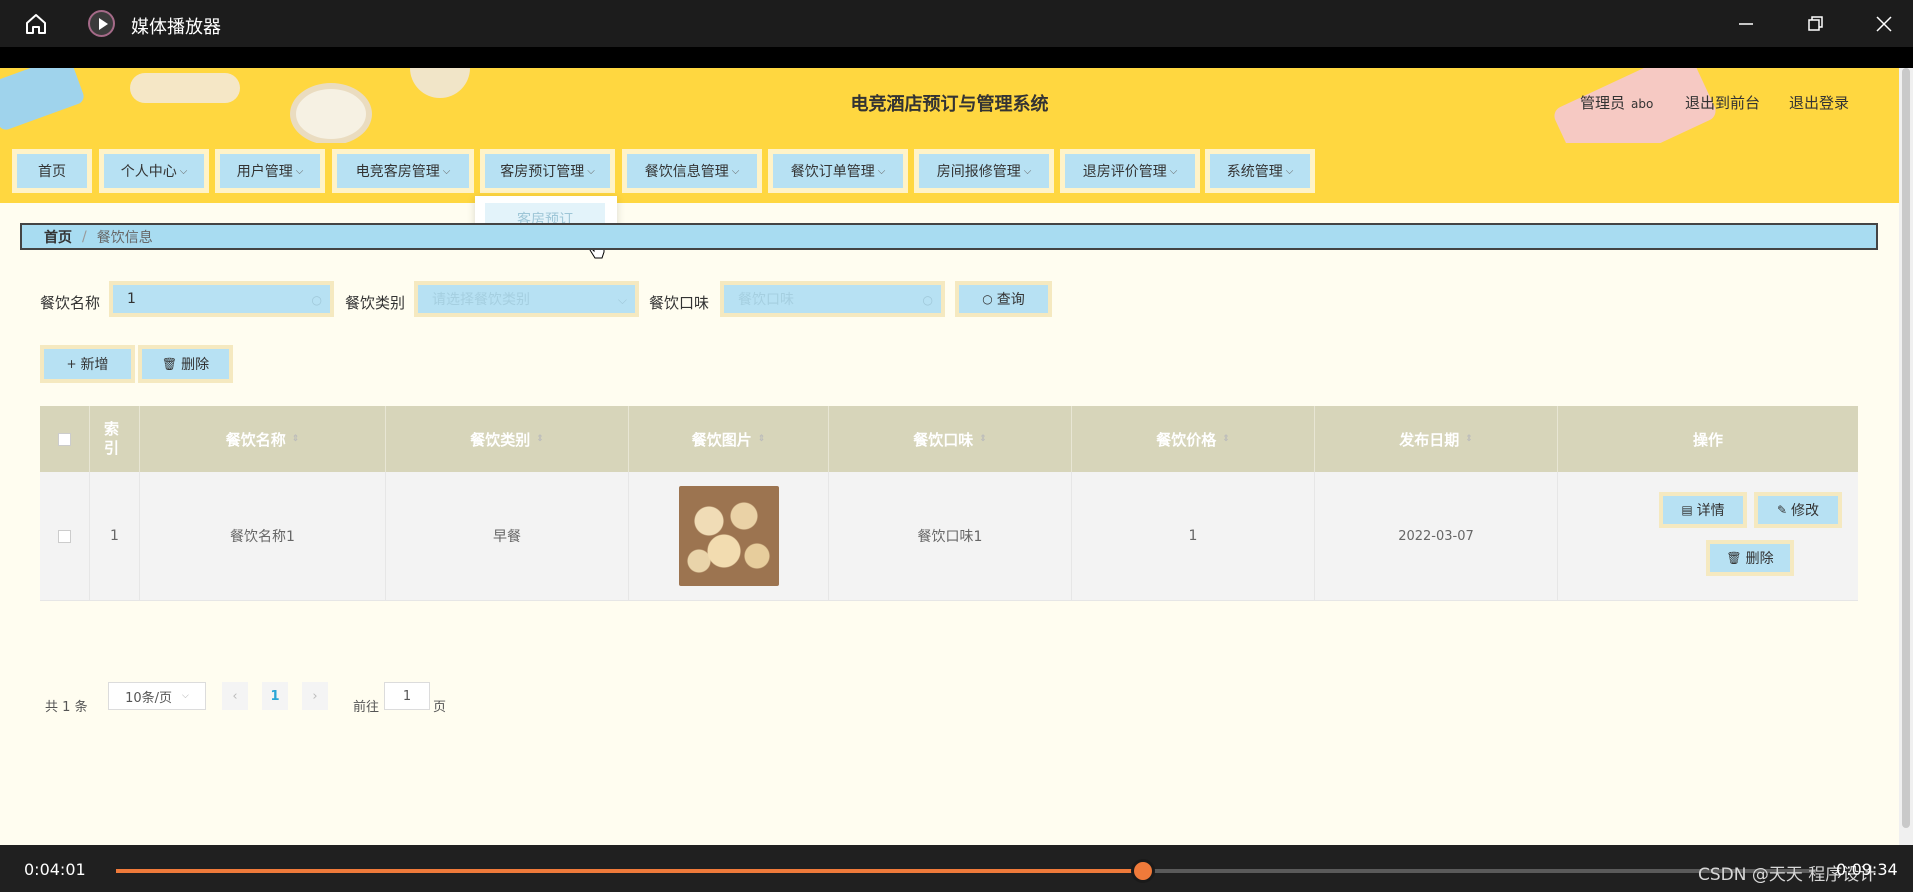 The image size is (1913, 892). What do you see at coordinates (1819, 102) in the screenshot?
I see `logout-link: 退出登录` at bounding box center [1819, 102].